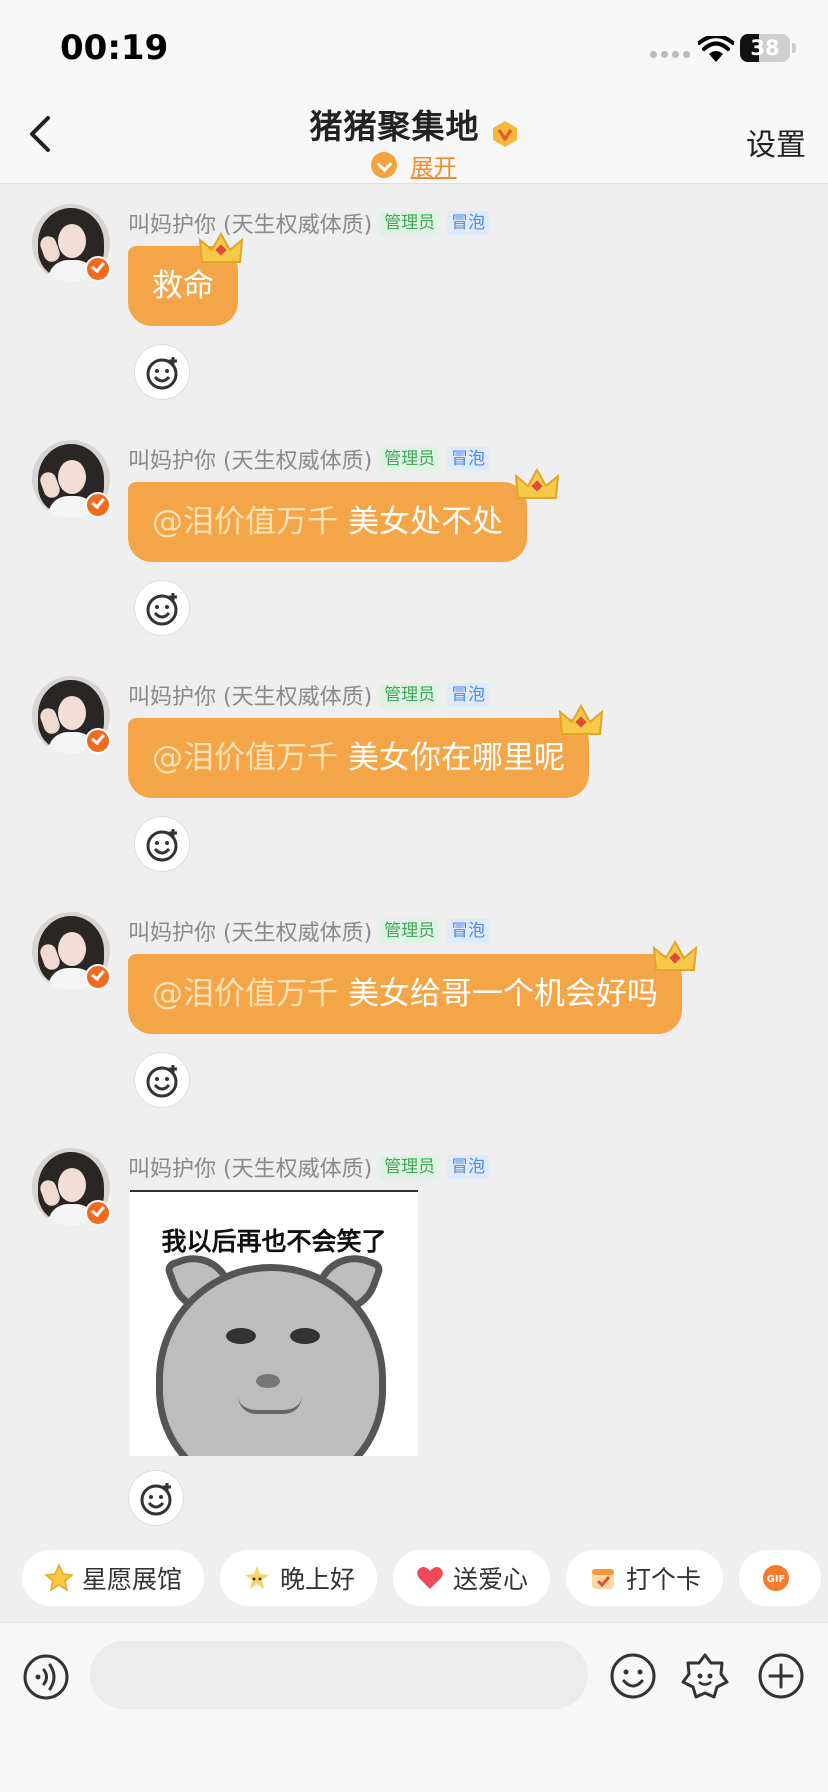 The height and width of the screenshot is (1792, 828). What do you see at coordinates (274, 1323) in the screenshot?
I see `sticker-image: 我以后再也不会笑了` at bounding box center [274, 1323].